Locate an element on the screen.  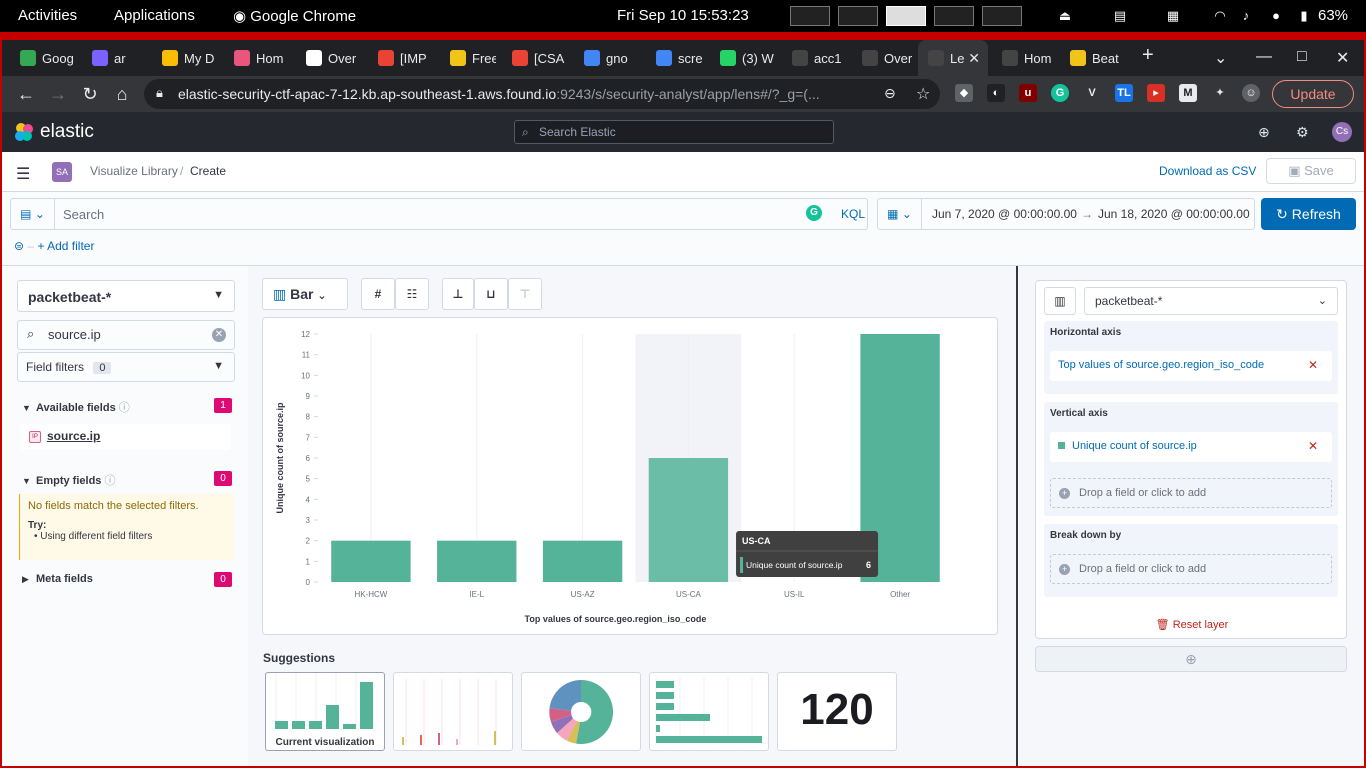
browser-tab: Goog is located at coordinates (43, 58).